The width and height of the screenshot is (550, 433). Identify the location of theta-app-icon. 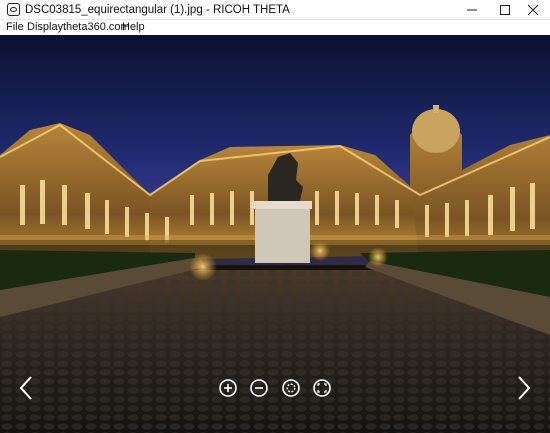
(13, 9).